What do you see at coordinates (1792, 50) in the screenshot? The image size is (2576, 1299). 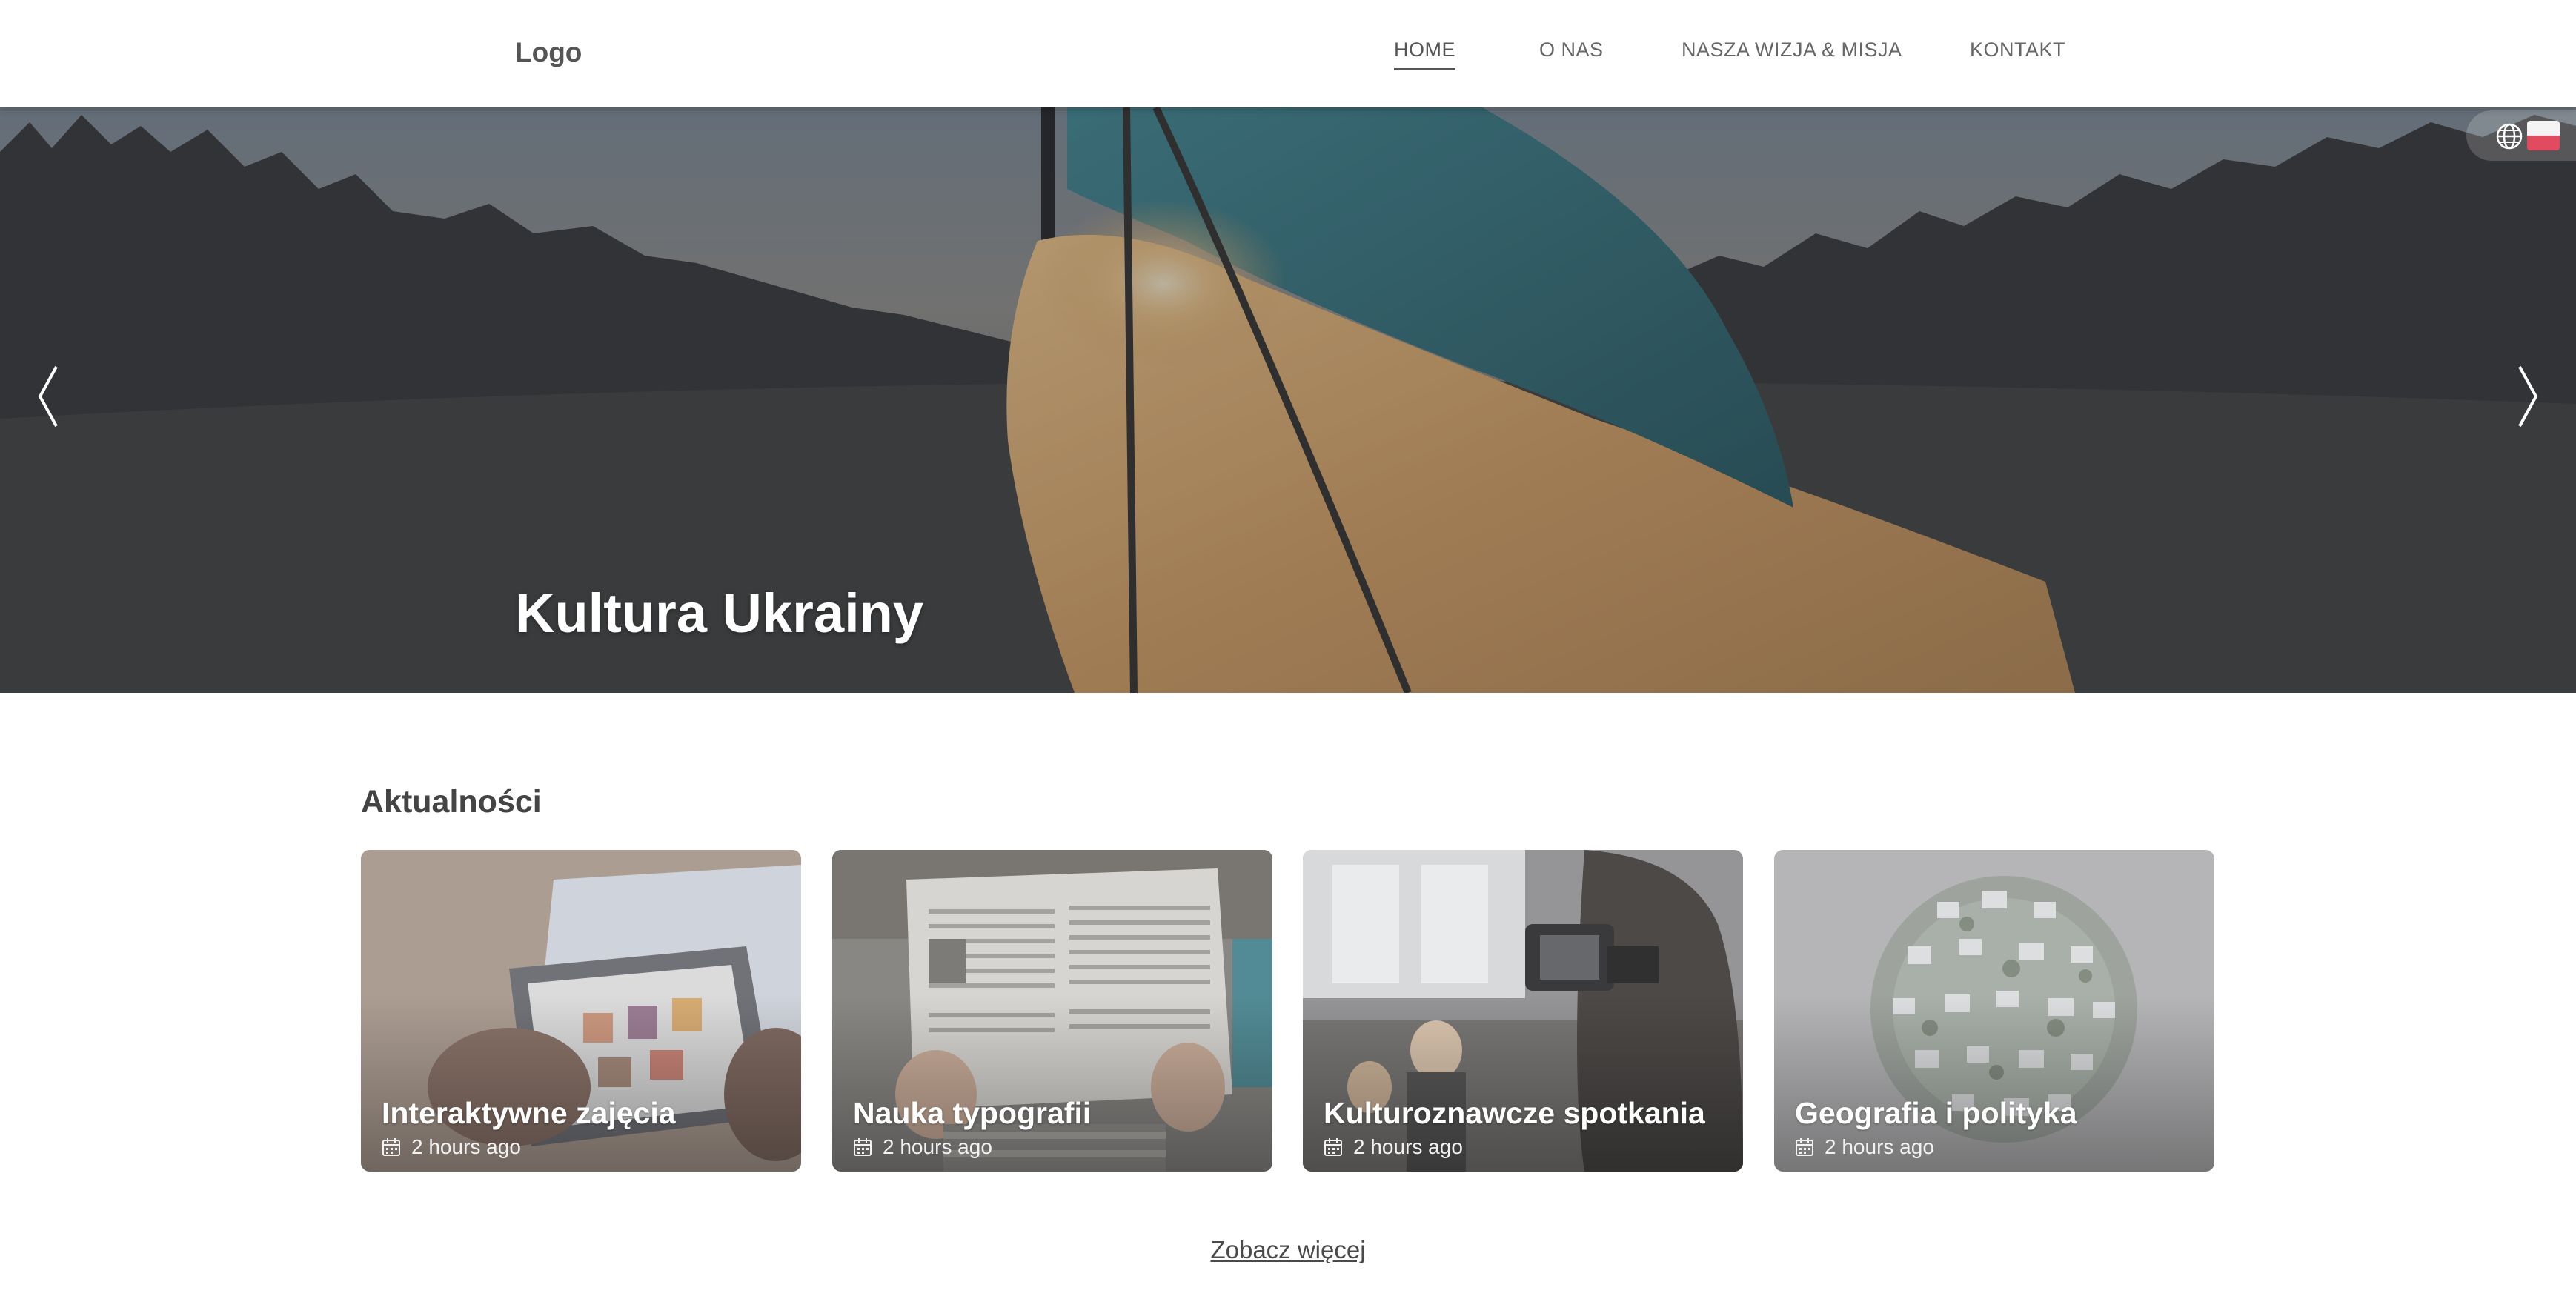 I see `nav-wizja-misja: NASZA WIZJA & MISJA` at bounding box center [1792, 50].